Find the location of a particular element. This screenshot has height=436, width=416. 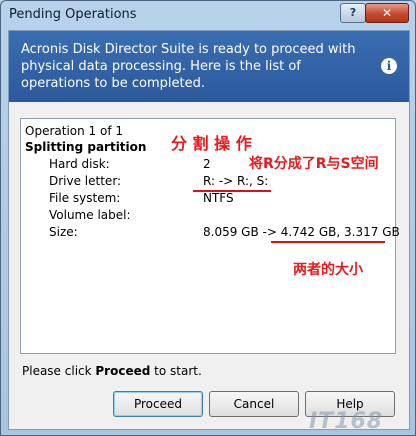

footer-suffix: to start. is located at coordinates (176, 371).